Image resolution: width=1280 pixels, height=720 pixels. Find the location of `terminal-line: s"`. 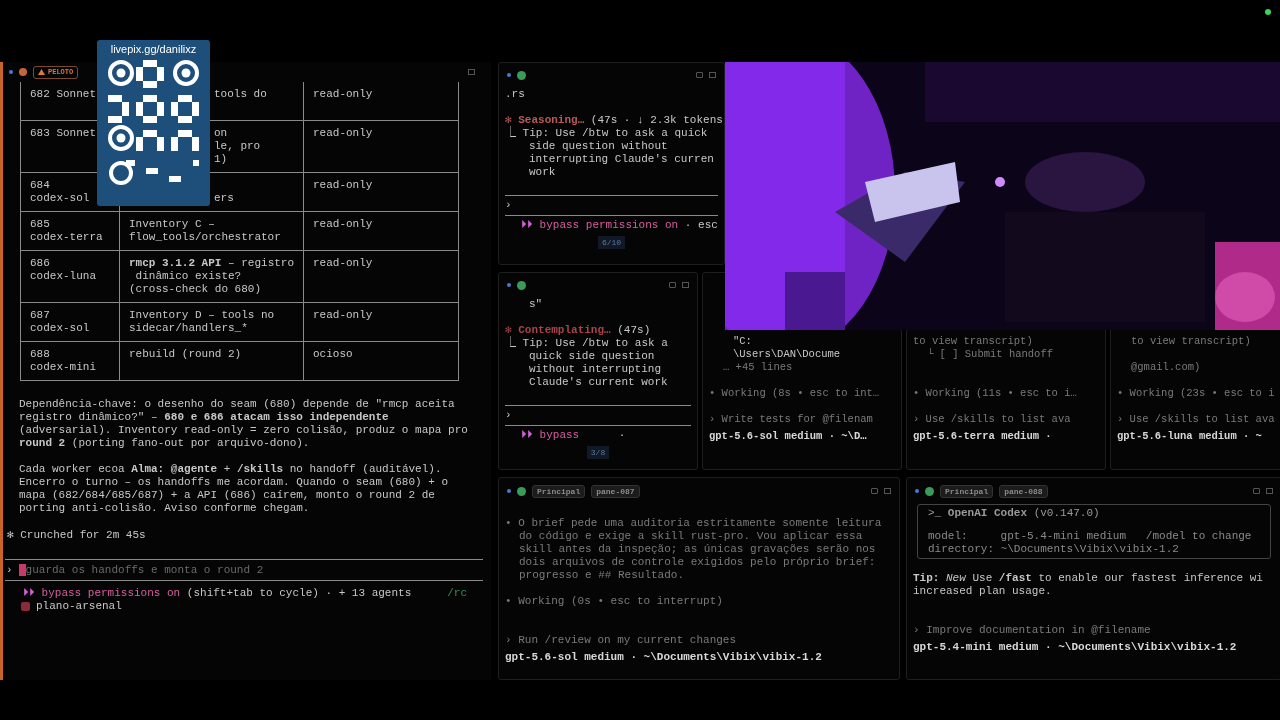

terminal-line: s" is located at coordinates (536, 304).